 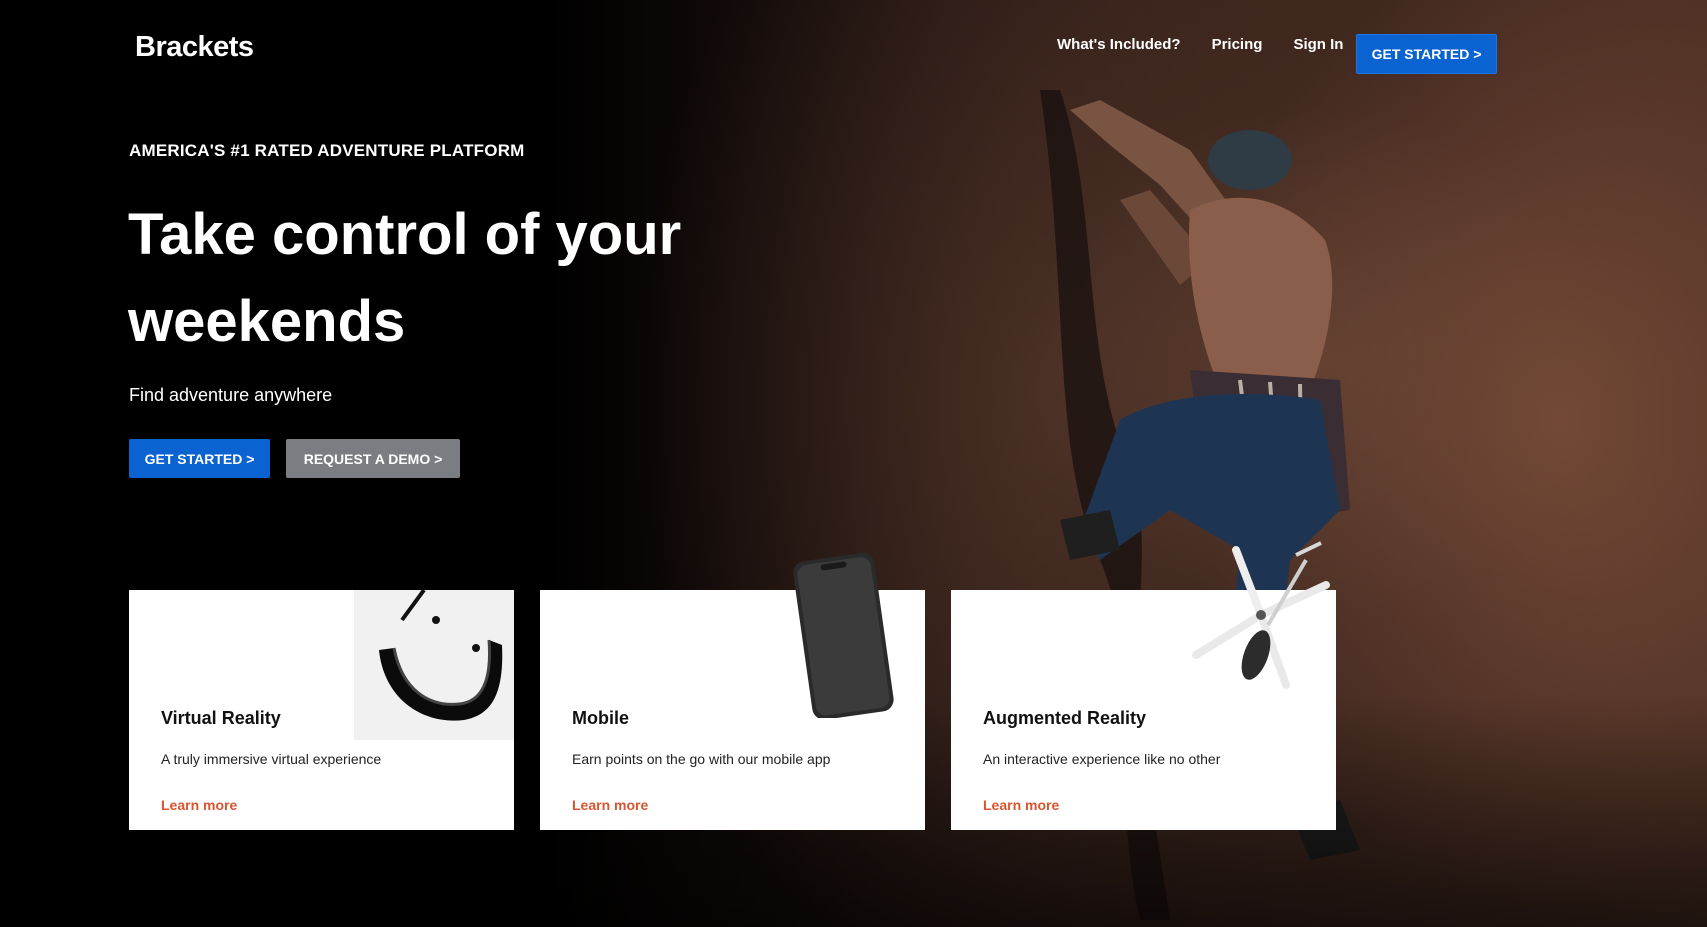 I want to click on request-demo-button: REQUEST A DEMO >, so click(x=373, y=458).